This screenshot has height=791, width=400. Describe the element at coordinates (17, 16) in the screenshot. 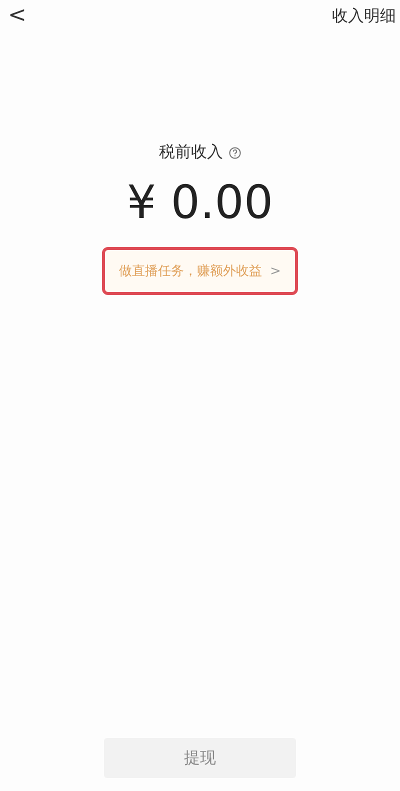

I see `back-button: <` at that location.